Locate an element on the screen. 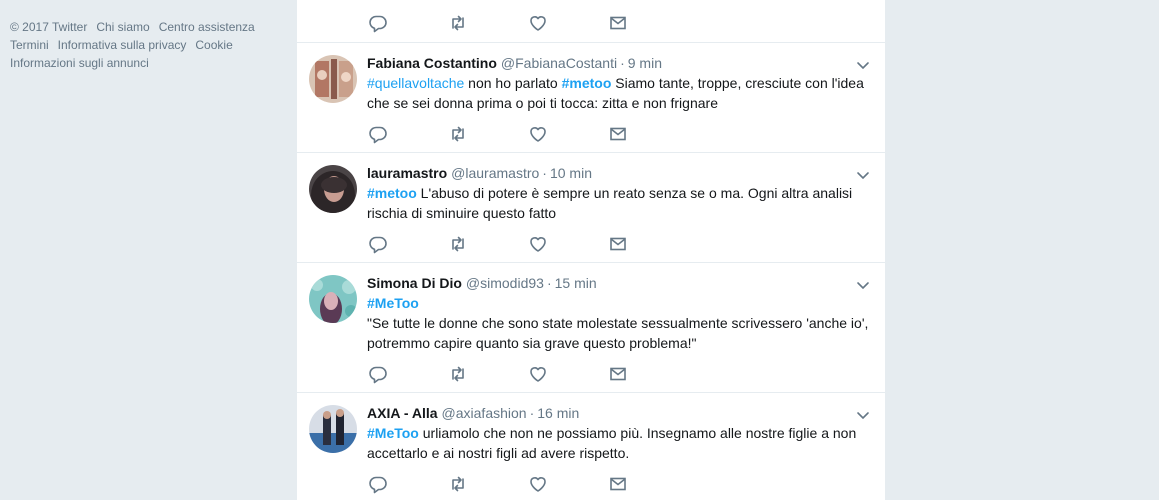 The height and width of the screenshot is (500, 1159). author-screen-name: @axiafashion is located at coordinates (484, 413).